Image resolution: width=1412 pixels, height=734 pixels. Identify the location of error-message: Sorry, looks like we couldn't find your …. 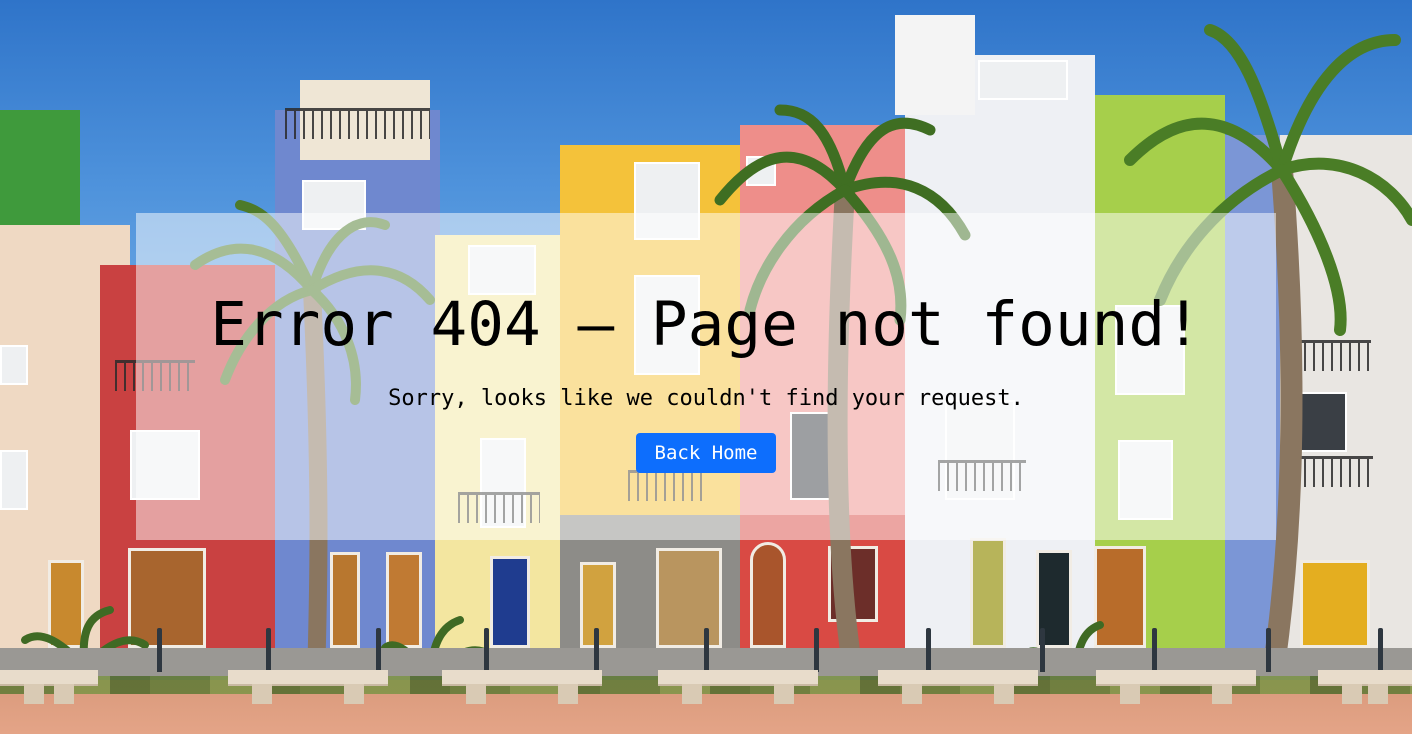
(706, 398).